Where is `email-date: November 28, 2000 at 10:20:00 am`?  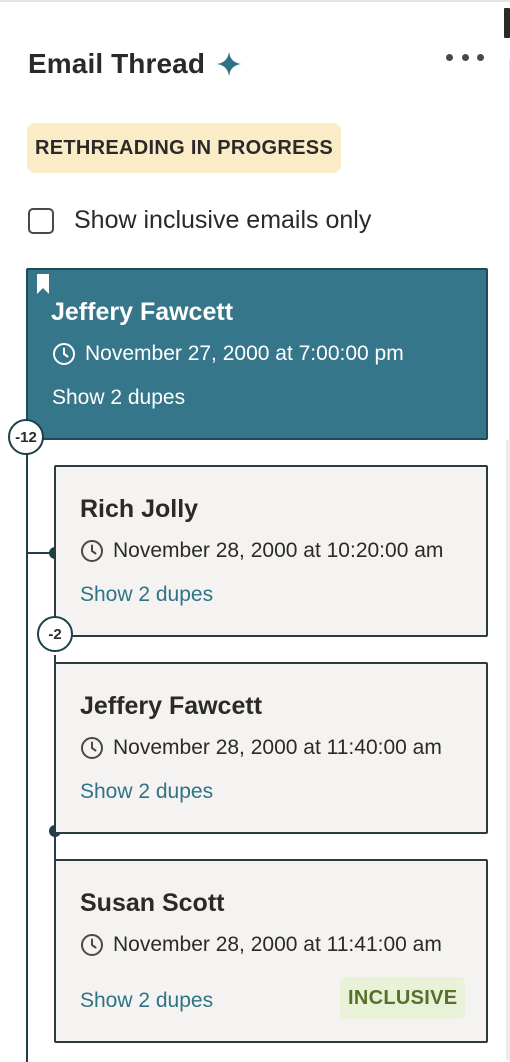 email-date: November 28, 2000 at 10:20:00 am is located at coordinates (278, 550).